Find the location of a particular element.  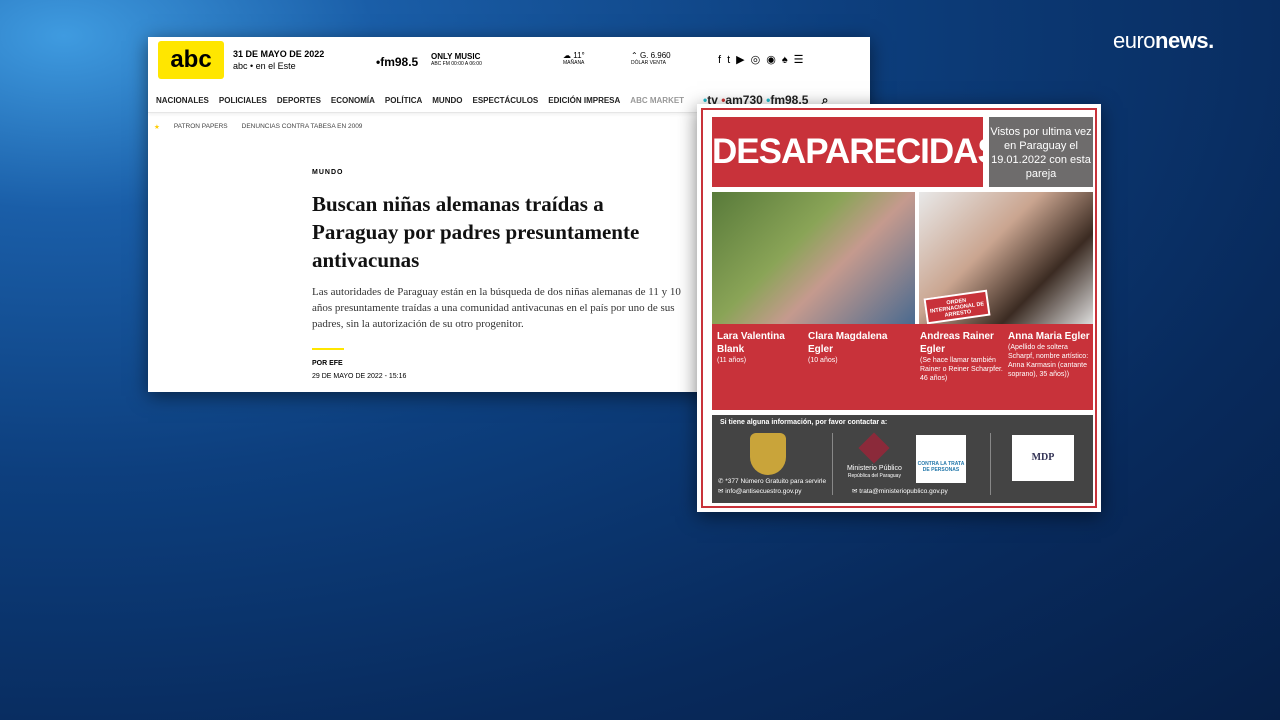

radio-show: ONLY MUSIC ABC FM 00:00 A 06:00 is located at coordinates (456, 59).